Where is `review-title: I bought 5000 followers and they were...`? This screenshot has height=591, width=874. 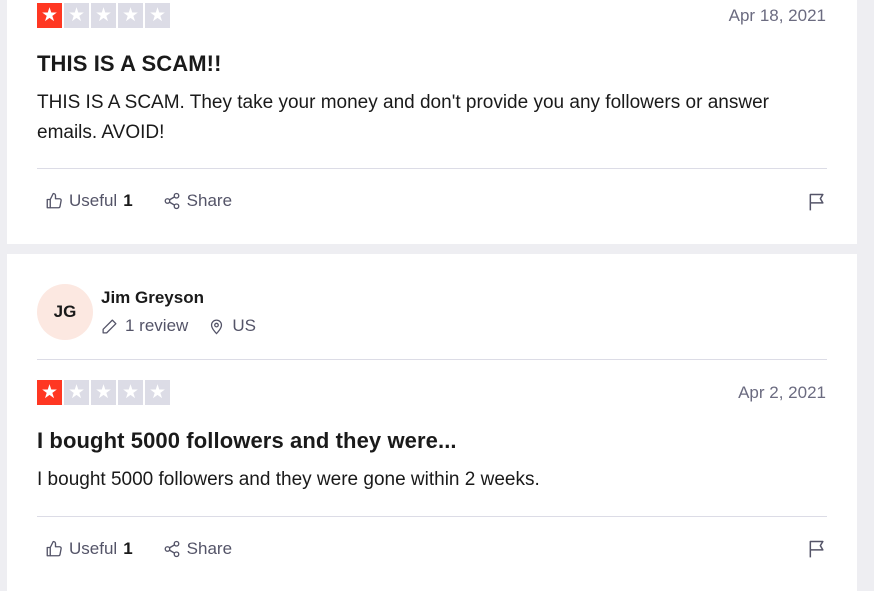 review-title: I bought 5000 followers and they were... is located at coordinates (247, 441).